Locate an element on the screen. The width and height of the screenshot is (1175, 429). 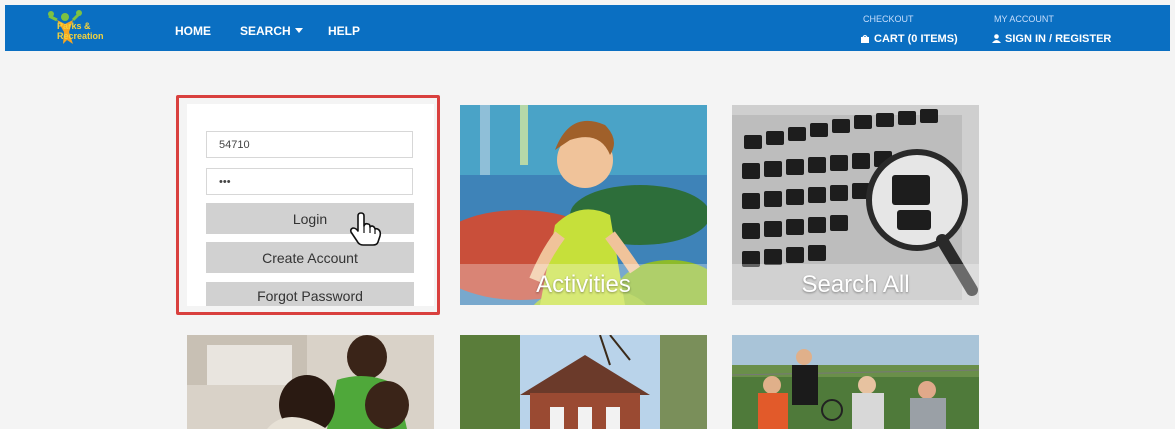
nav-home: HOME is located at coordinates (193, 31).